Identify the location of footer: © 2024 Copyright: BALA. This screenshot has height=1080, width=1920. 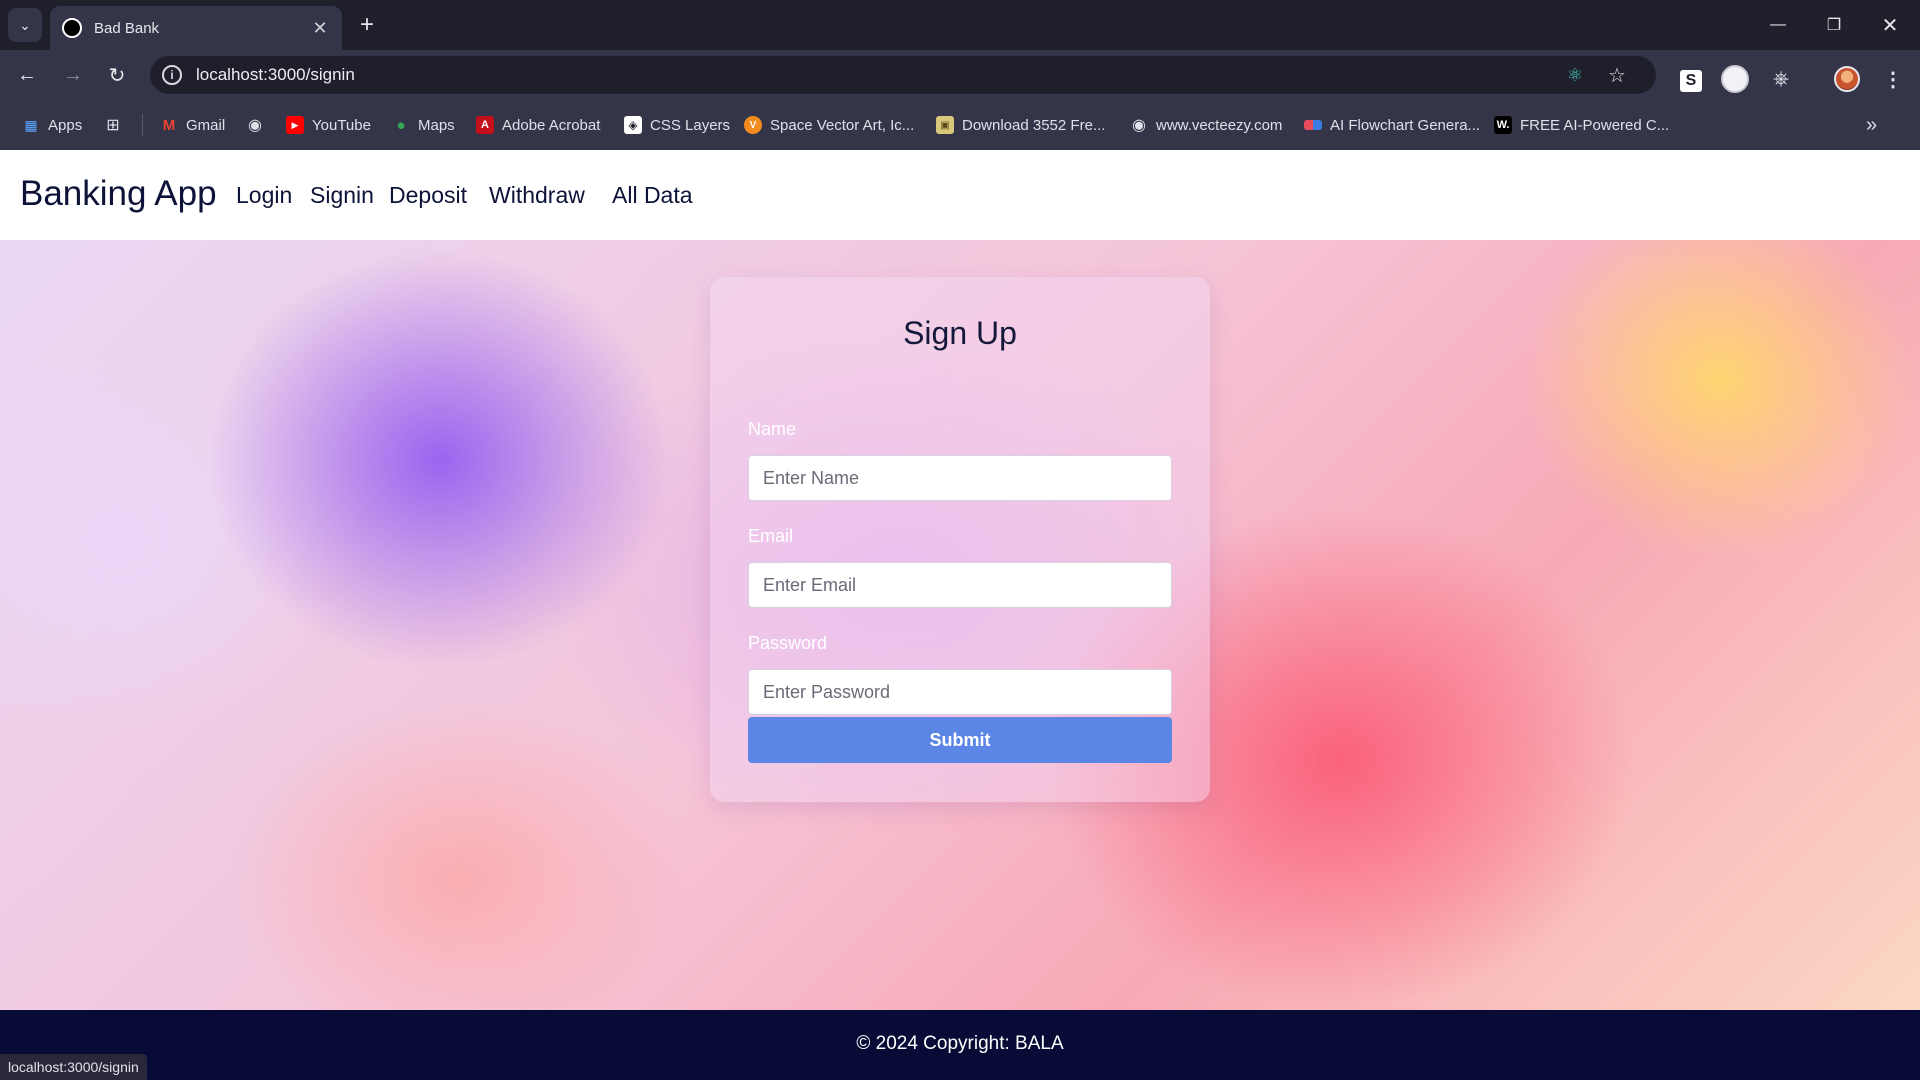
(960, 1045).